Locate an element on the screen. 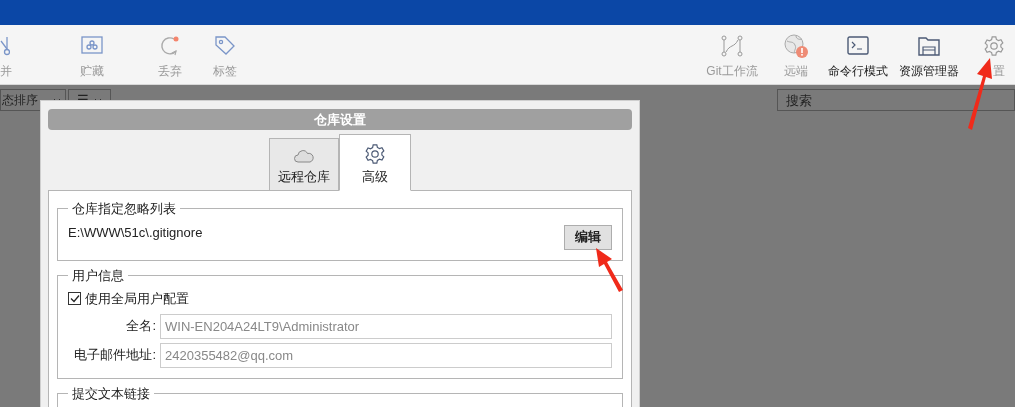 This screenshot has width=1015, height=407. branch-icon is located at coordinates (5, 46).